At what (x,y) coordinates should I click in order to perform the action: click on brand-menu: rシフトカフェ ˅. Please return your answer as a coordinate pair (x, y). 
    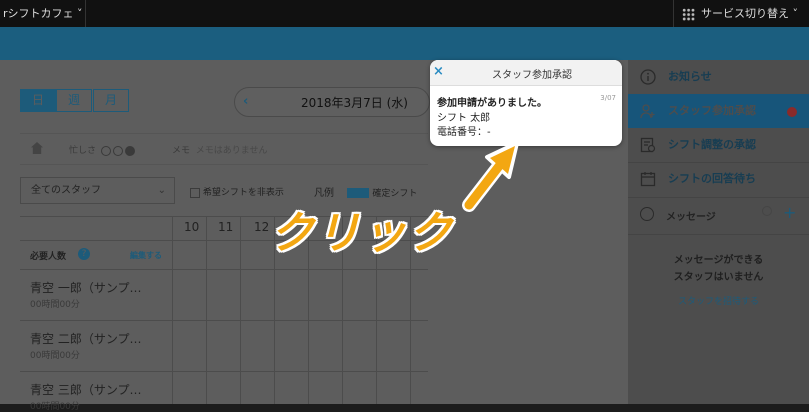
    Looking at the image, I should click on (43, 13).